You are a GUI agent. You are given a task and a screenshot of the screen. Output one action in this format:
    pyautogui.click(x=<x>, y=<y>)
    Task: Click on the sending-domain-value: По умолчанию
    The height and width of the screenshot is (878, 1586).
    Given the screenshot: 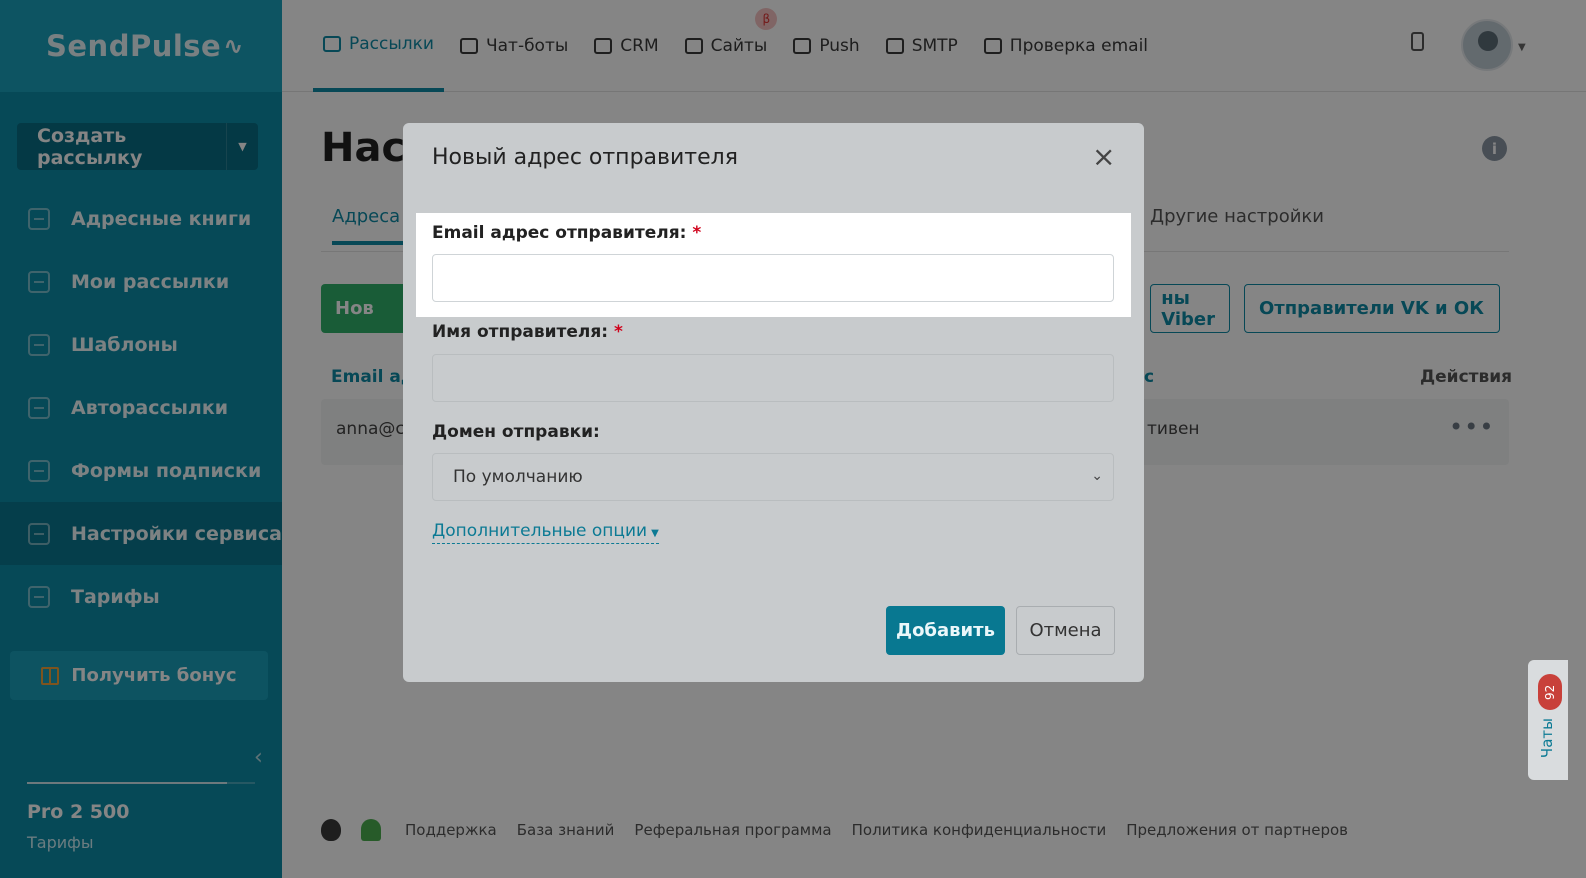 What is the action you would take?
    pyautogui.click(x=518, y=477)
    